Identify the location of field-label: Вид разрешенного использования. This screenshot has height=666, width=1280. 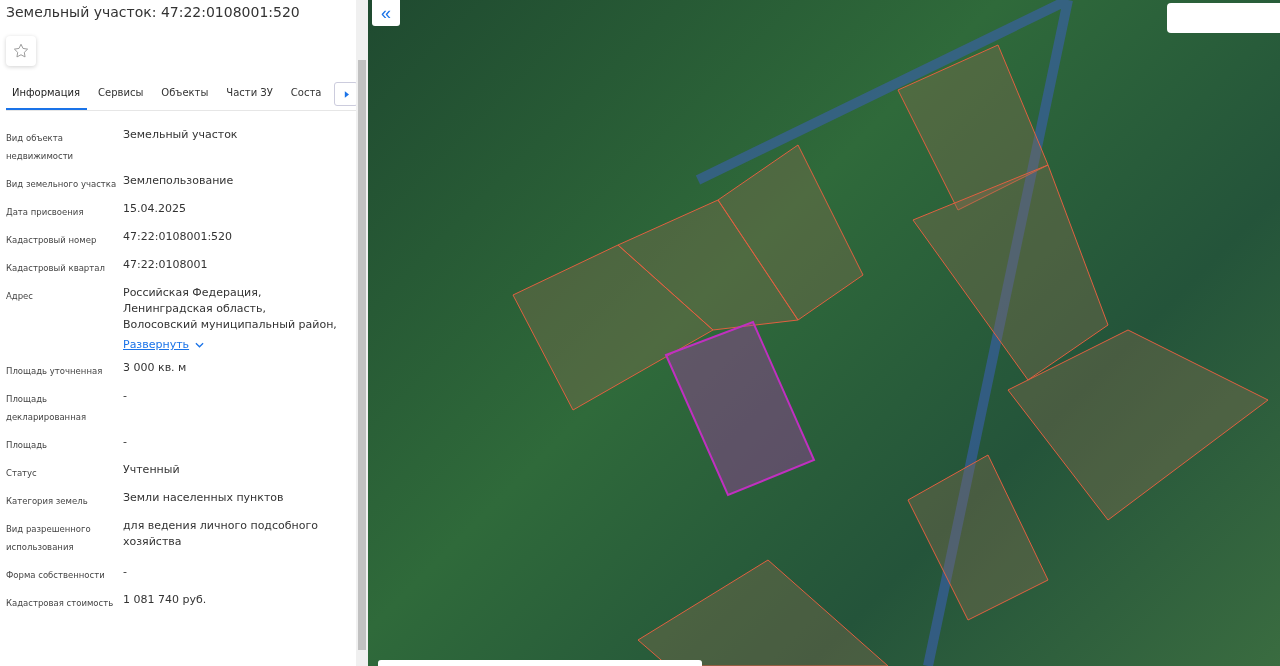
(49, 538).